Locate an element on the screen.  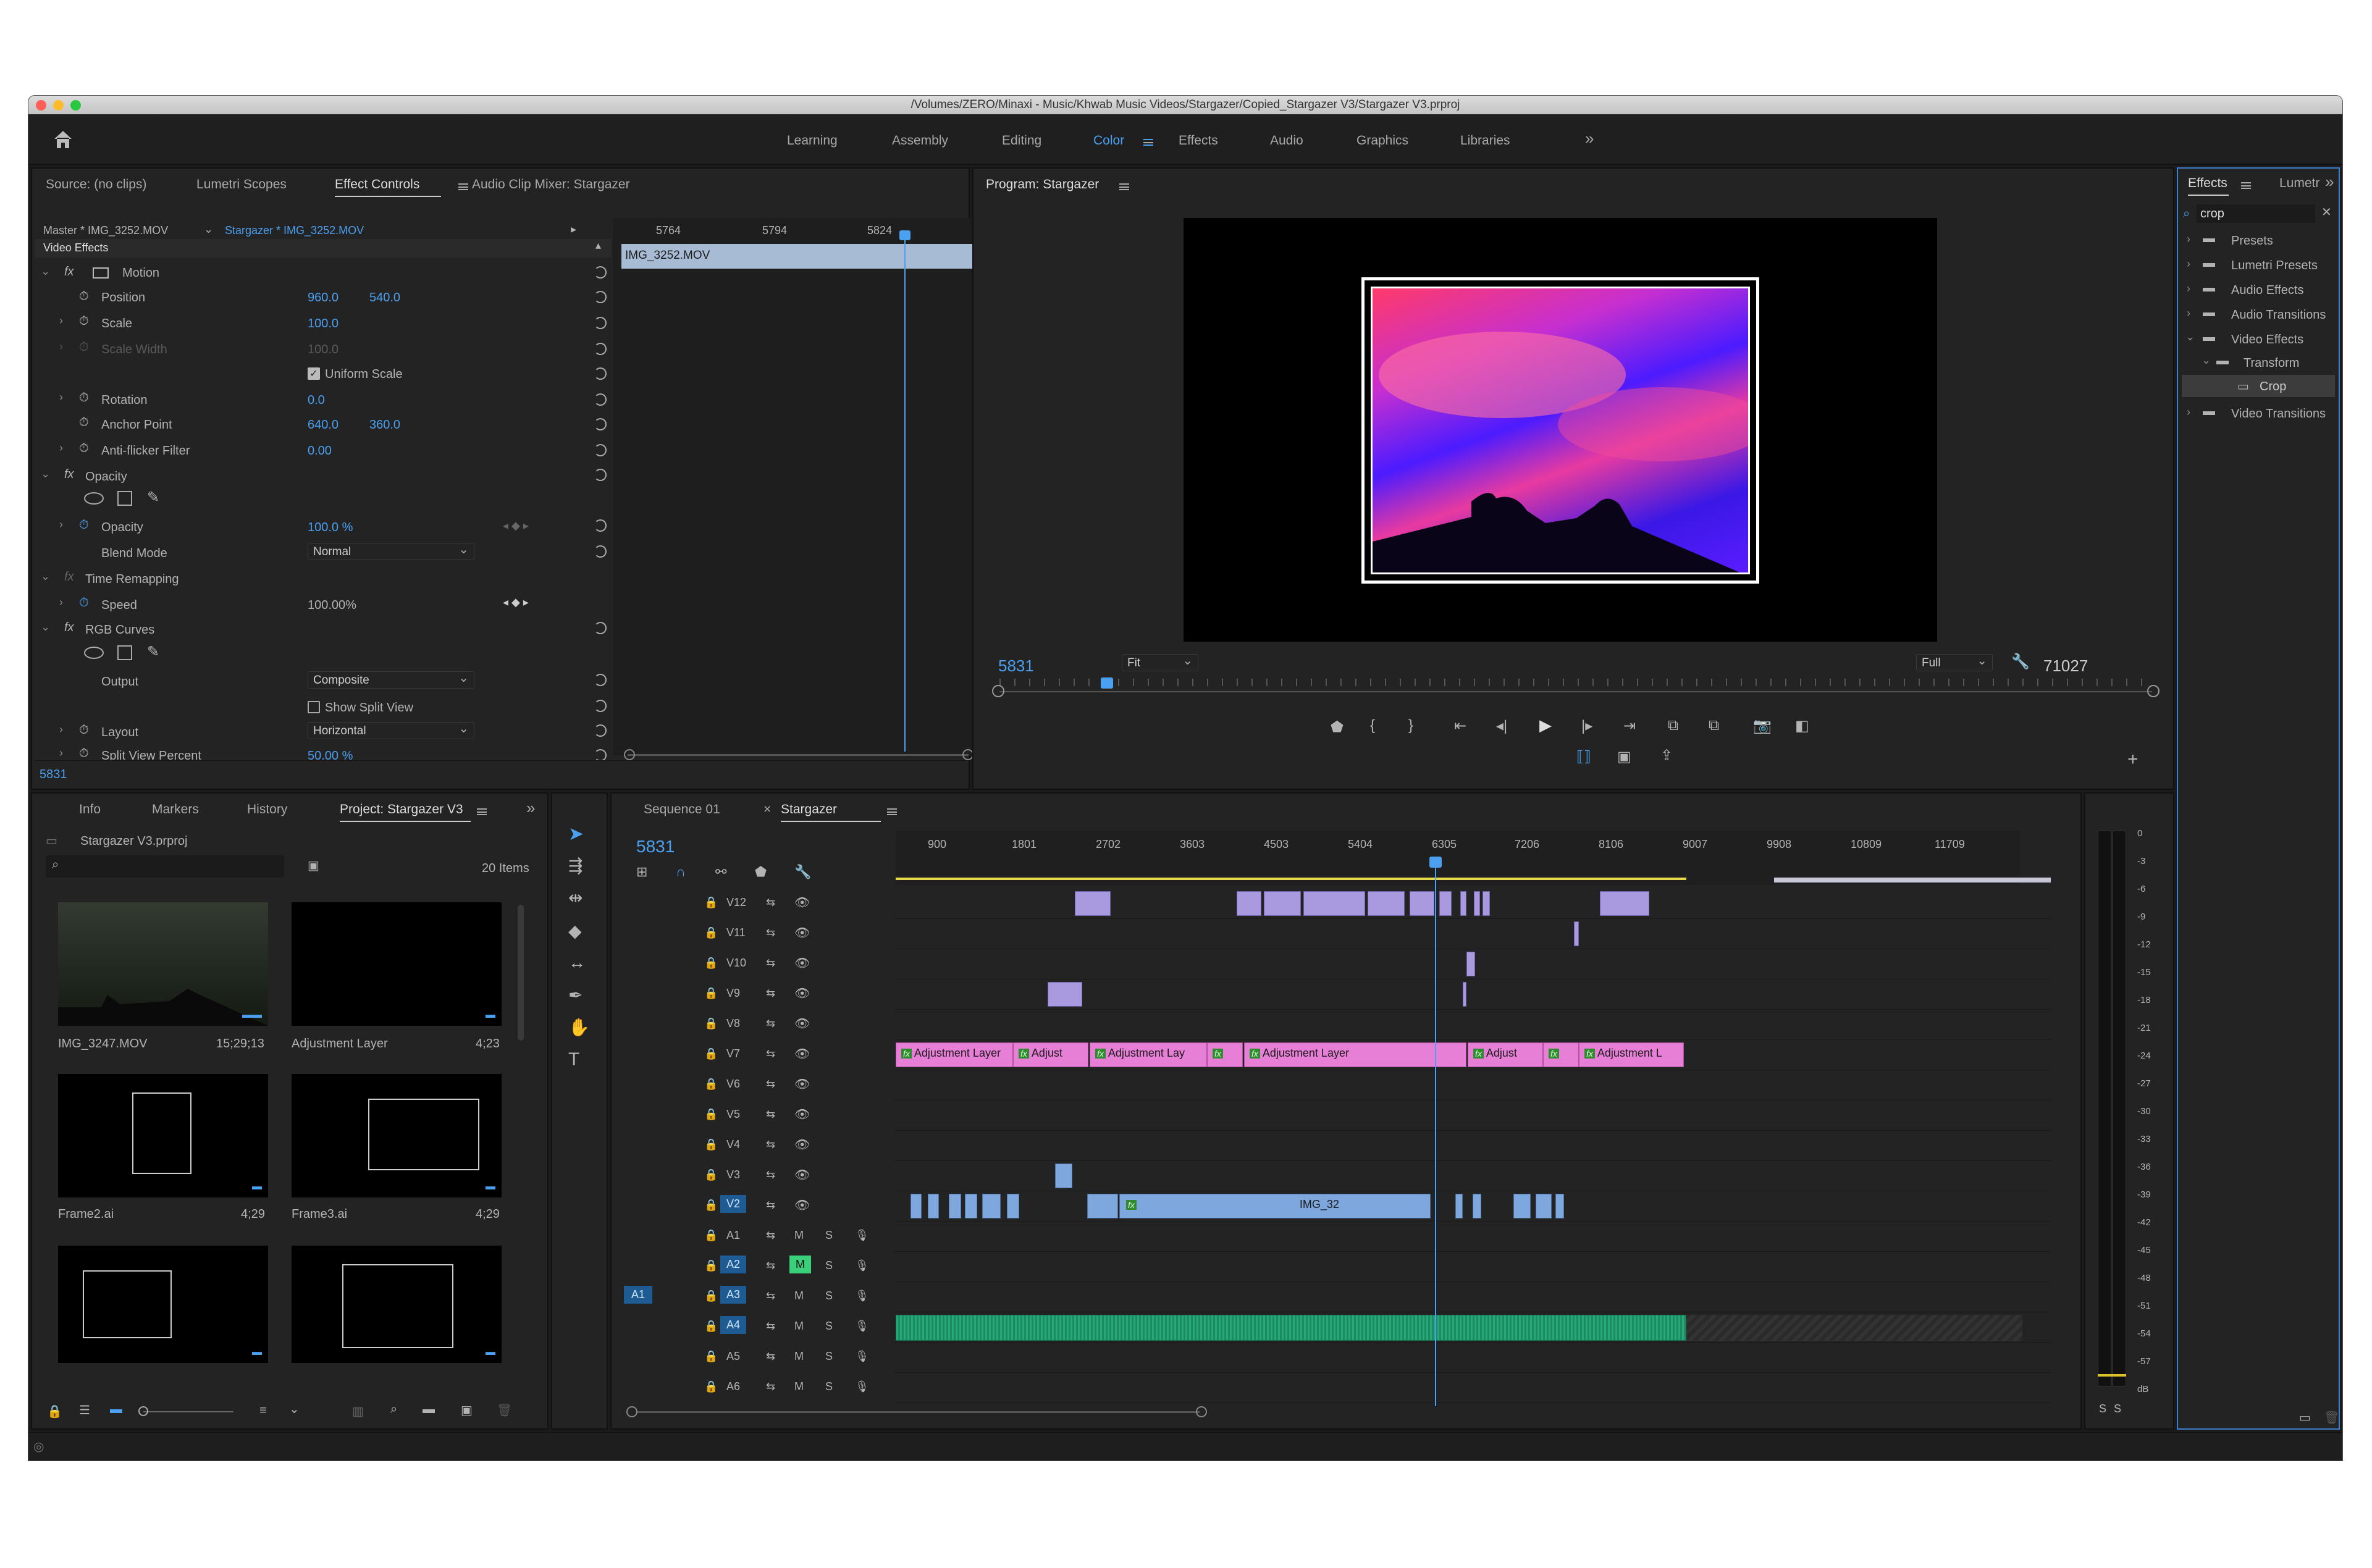
go-to-out-icon: ⇥ is located at coordinates (1629, 726).